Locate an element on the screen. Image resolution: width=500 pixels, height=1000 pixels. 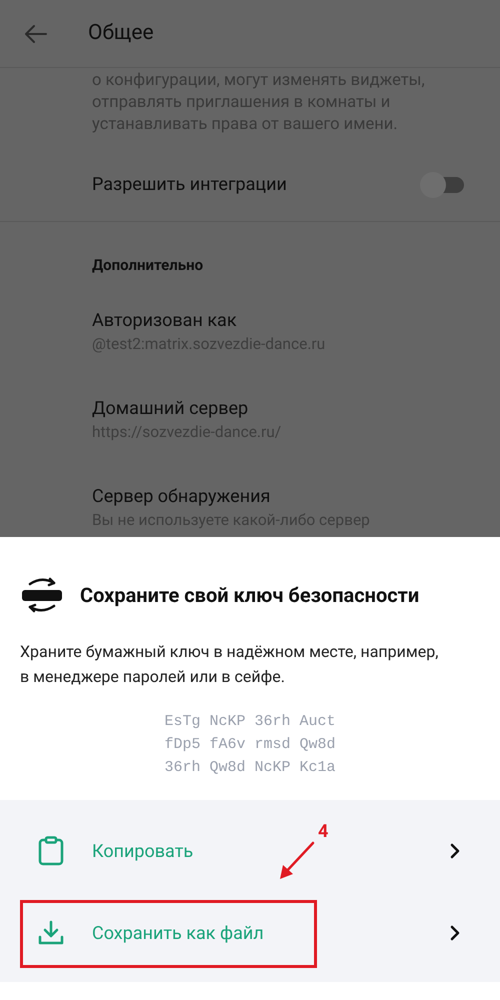
step-number: 4 is located at coordinates (323, 832).